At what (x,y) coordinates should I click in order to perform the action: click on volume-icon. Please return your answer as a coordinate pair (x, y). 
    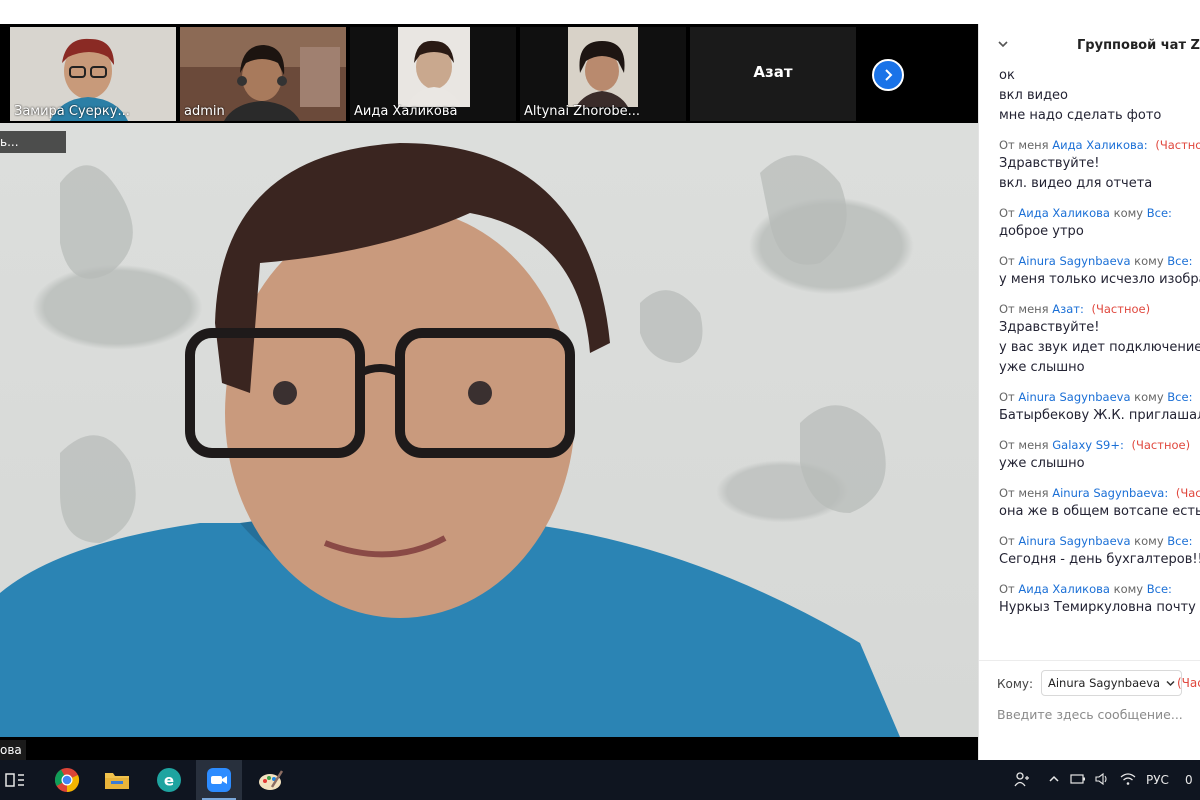
    Looking at the image, I should click on (1102, 780).